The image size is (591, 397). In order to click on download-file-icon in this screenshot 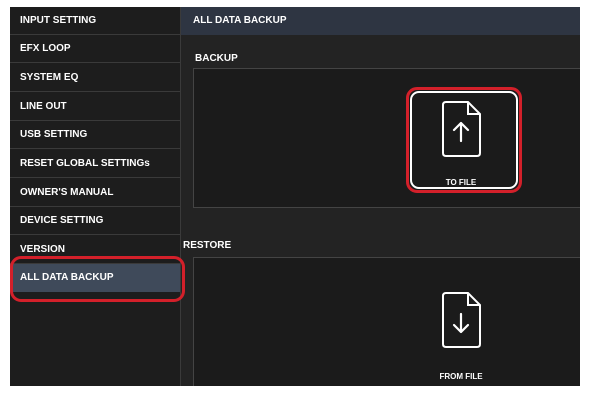, I will do `click(461, 320)`.